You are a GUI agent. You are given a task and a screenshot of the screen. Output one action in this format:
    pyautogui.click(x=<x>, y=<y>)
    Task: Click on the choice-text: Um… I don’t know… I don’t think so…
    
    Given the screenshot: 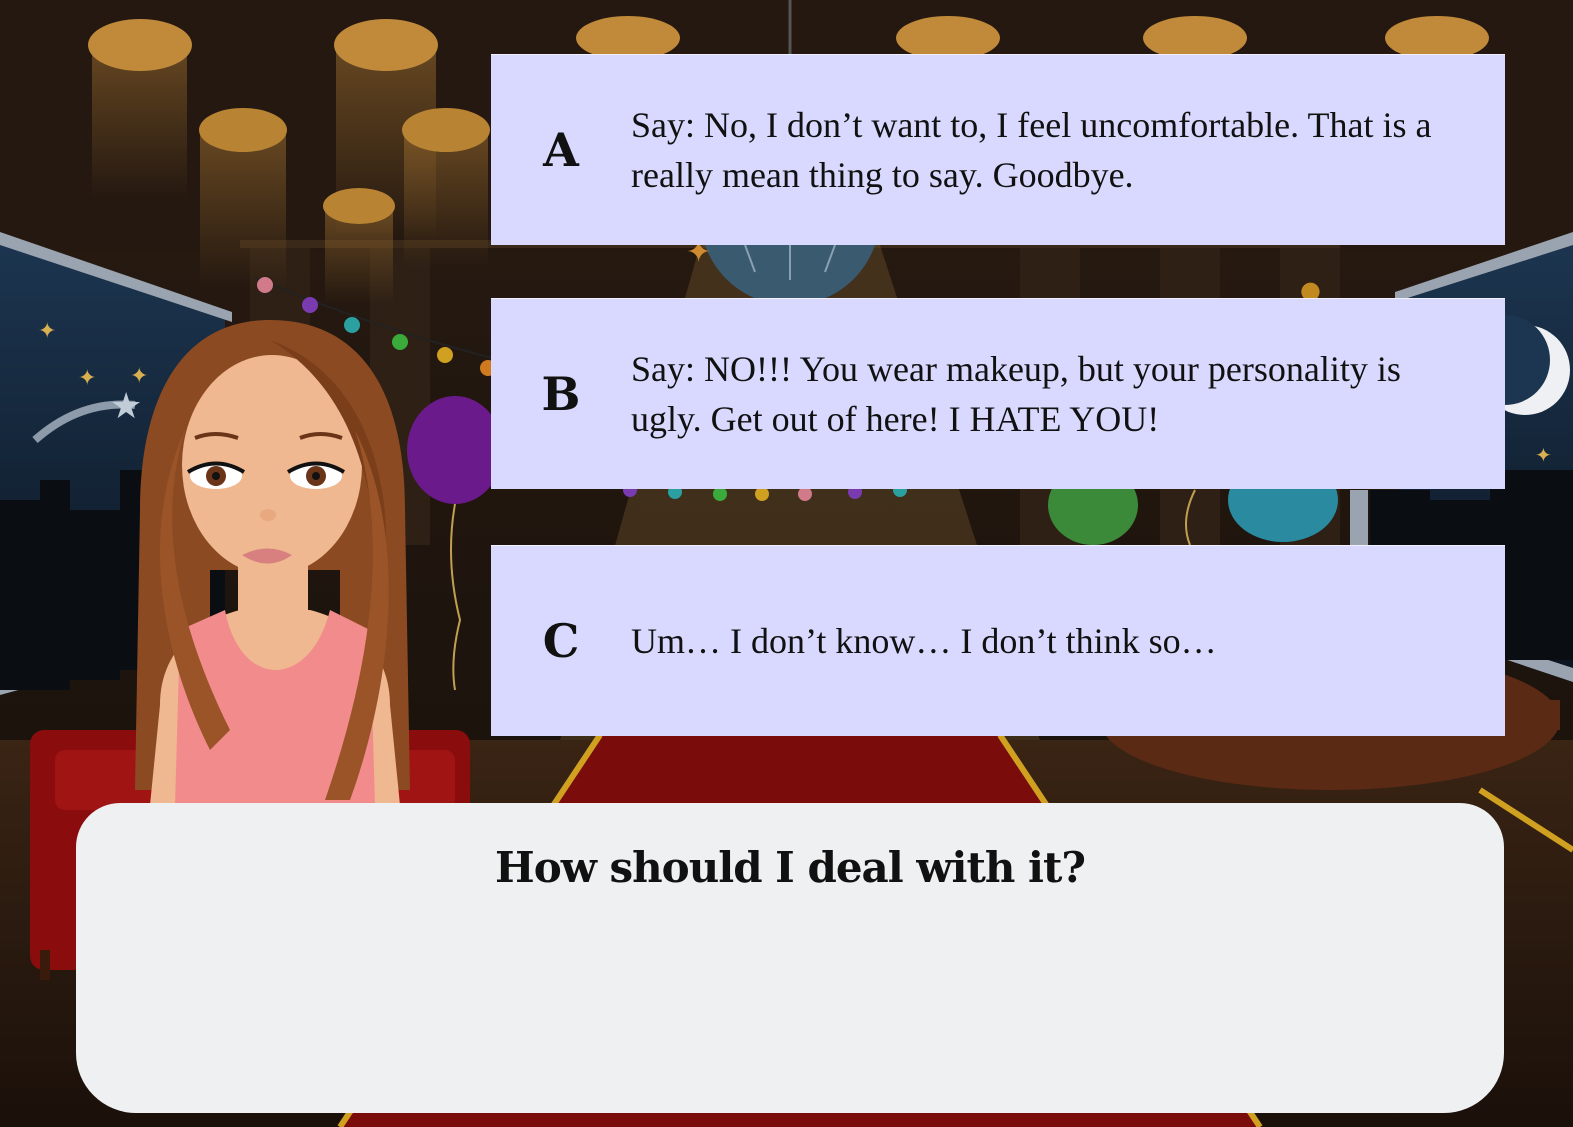 What is the action you would take?
    pyautogui.click(x=924, y=641)
    